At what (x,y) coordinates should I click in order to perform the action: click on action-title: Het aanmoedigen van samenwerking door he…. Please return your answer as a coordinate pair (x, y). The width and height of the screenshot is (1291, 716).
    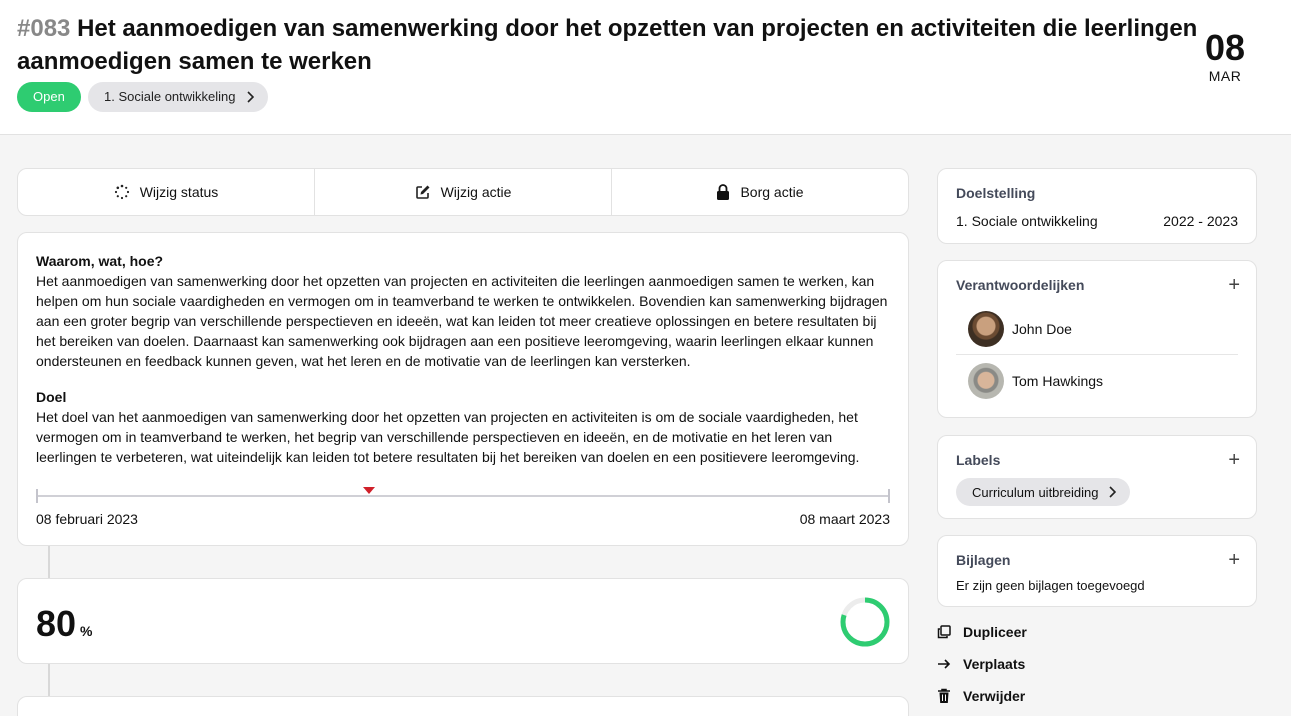
    Looking at the image, I should click on (607, 45).